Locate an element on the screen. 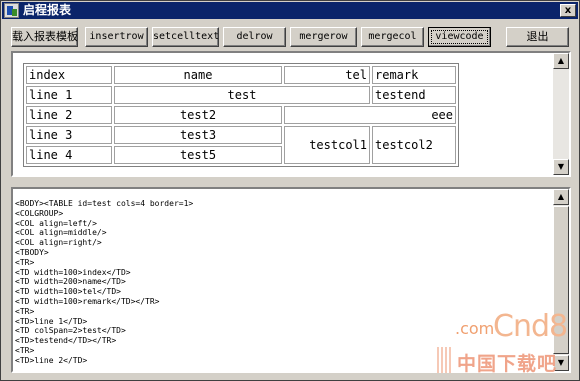 The width and height of the screenshot is (580, 381). code-line: <COL align=middle/> is located at coordinates (61, 233).